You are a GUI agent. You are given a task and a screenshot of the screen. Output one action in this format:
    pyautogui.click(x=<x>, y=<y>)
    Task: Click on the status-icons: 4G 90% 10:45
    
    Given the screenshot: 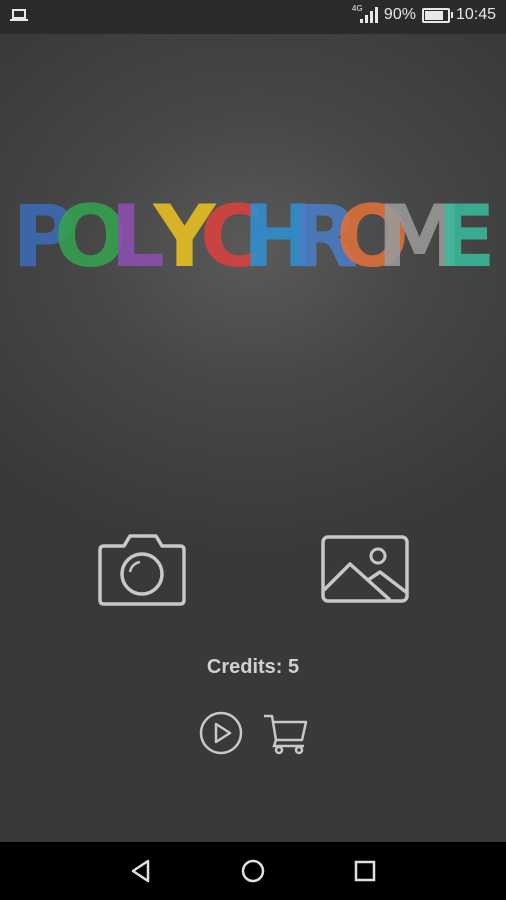 What is the action you would take?
    pyautogui.click(x=424, y=14)
    